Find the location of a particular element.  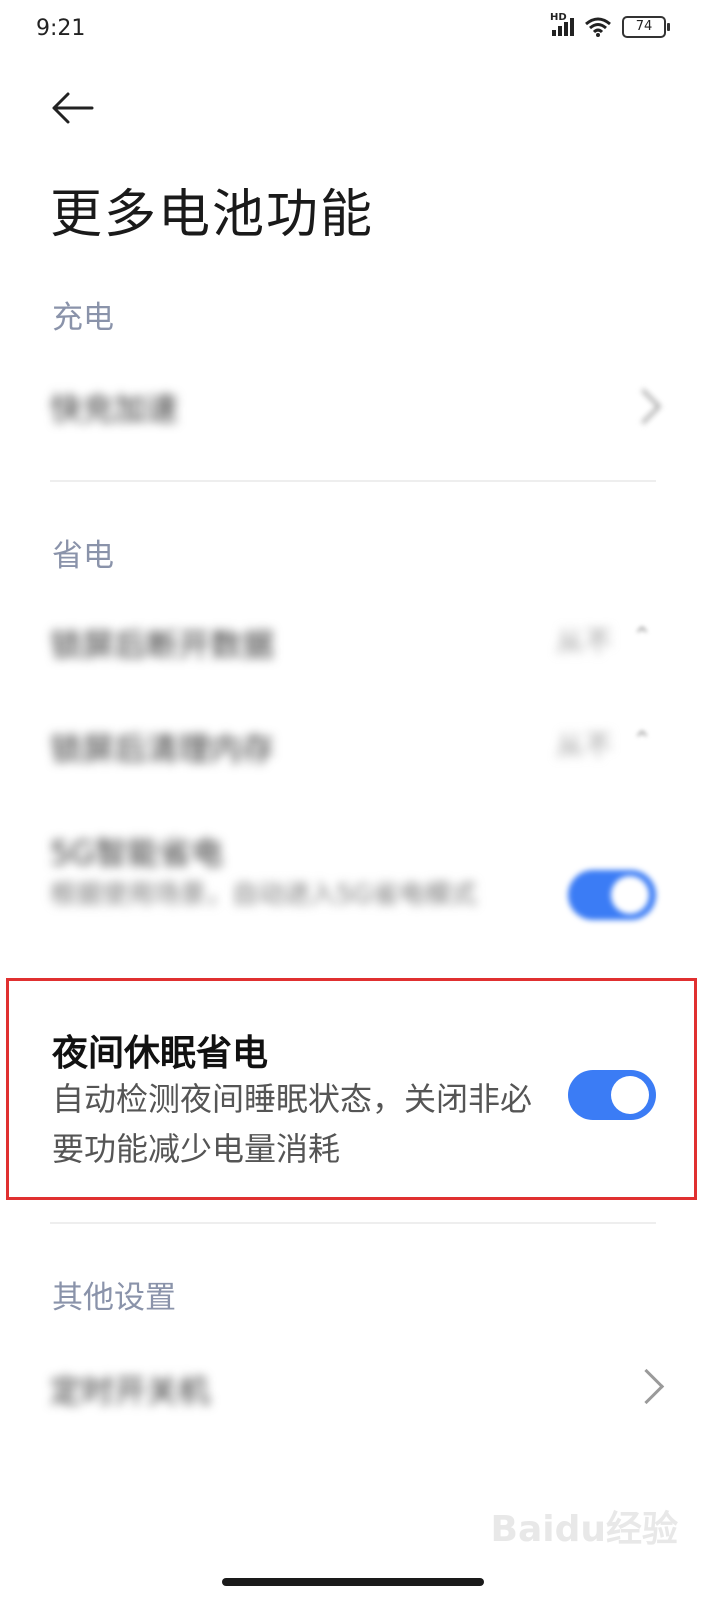

night-sleep-title: 夜间休眠省电 is located at coordinates (160, 1053).